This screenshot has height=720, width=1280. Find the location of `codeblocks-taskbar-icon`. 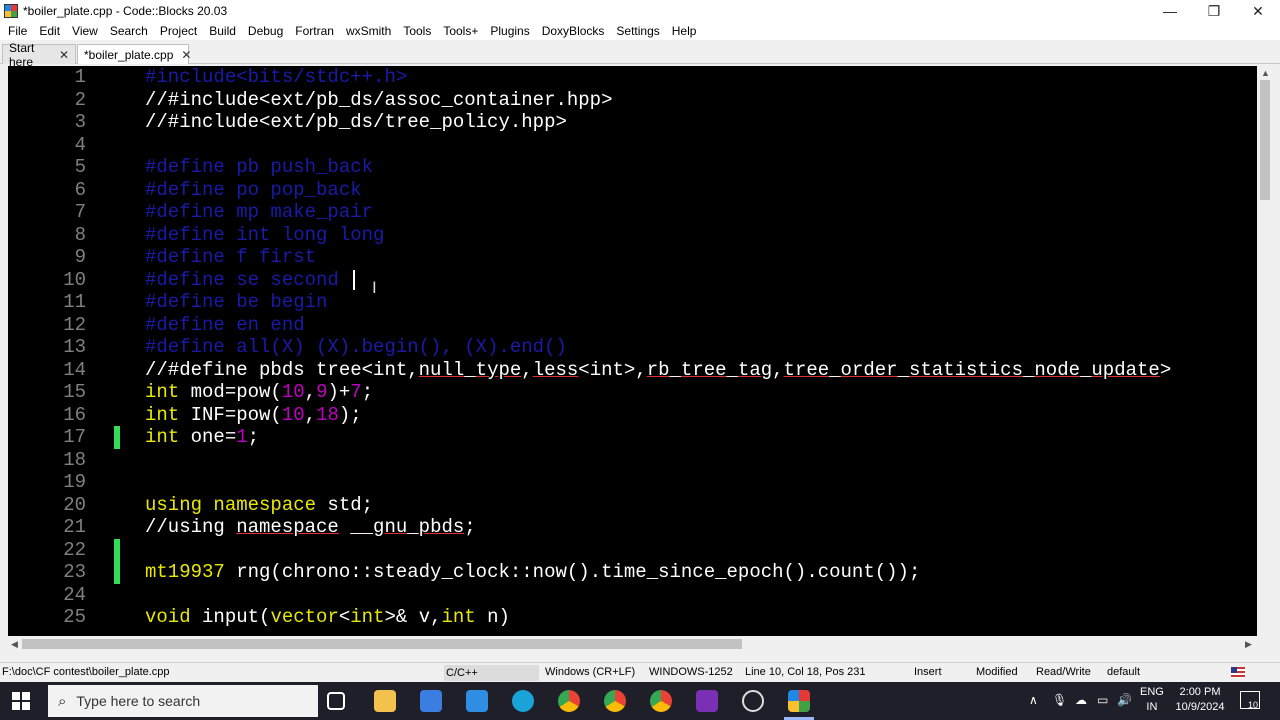

codeblocks-taskbar-icon is located at coordinates (799, 701).